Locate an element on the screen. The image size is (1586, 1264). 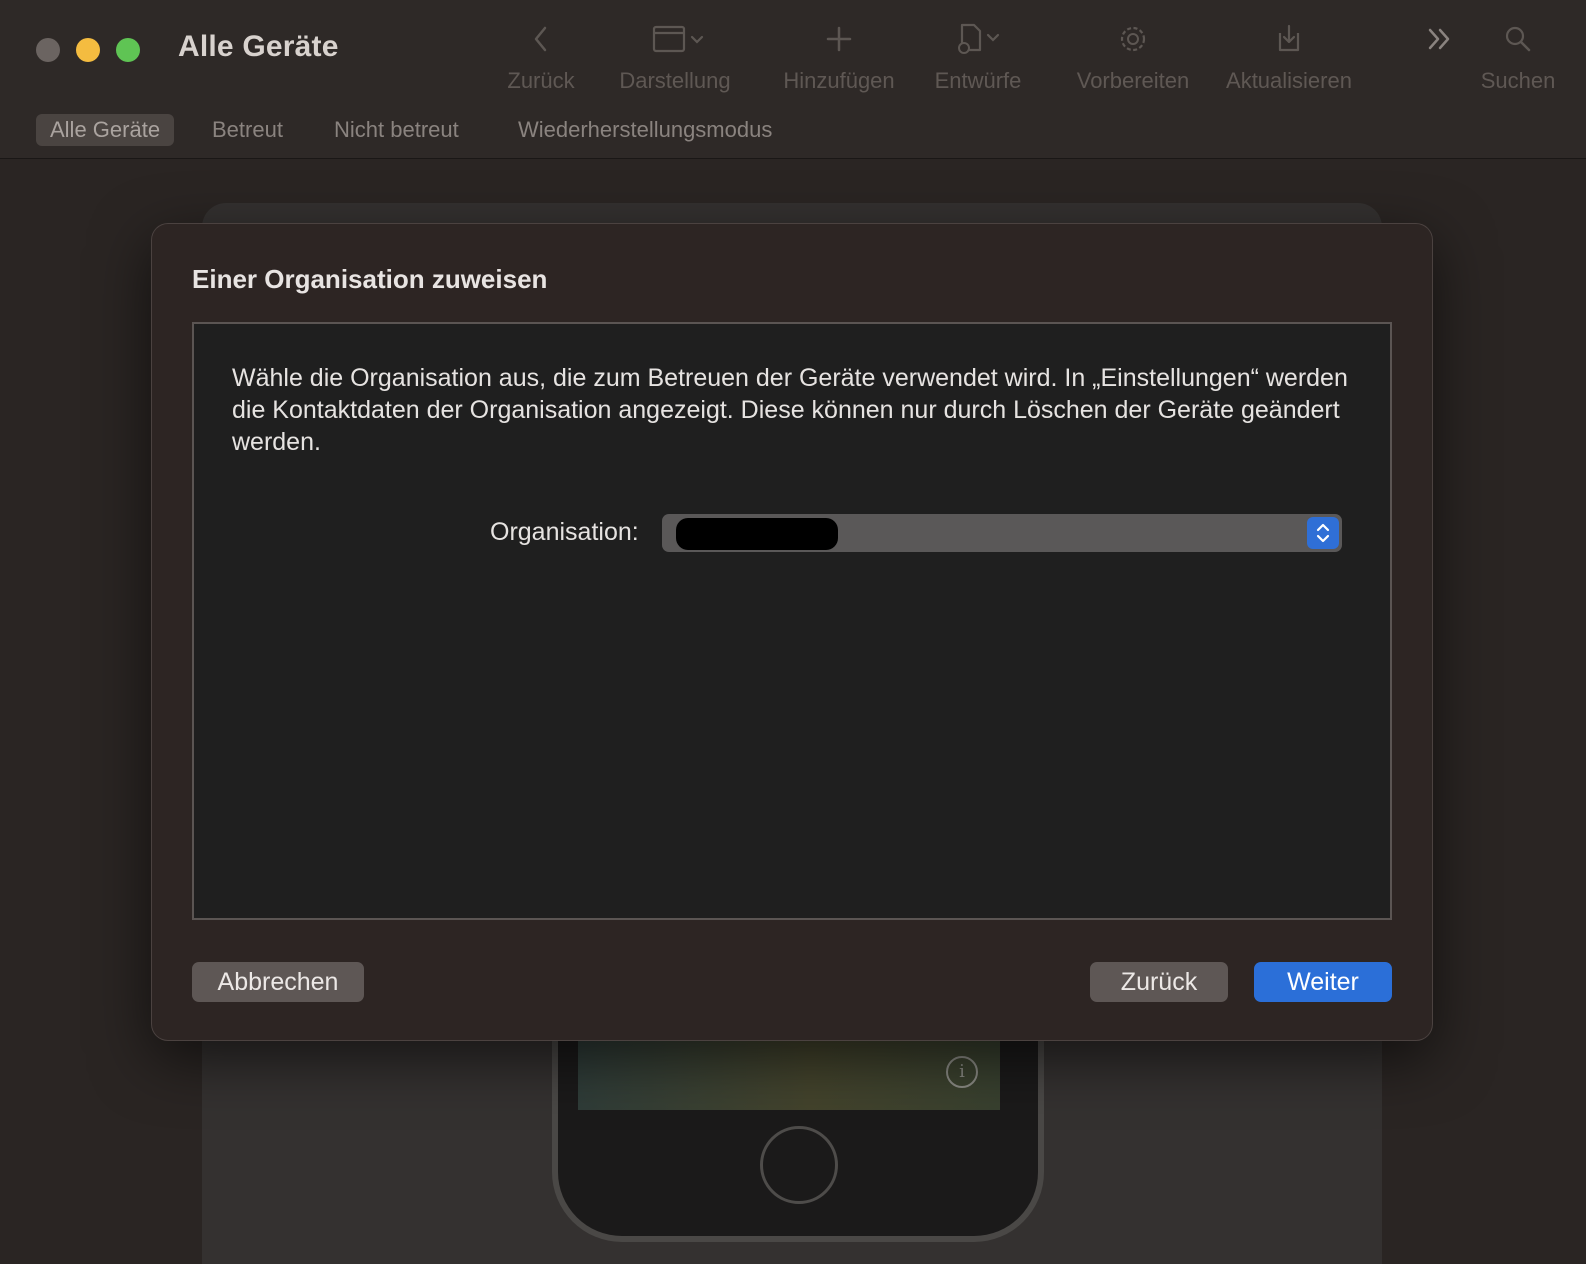
toolbar-add-button: Hinzufügen is located at coordinates (839, 56).